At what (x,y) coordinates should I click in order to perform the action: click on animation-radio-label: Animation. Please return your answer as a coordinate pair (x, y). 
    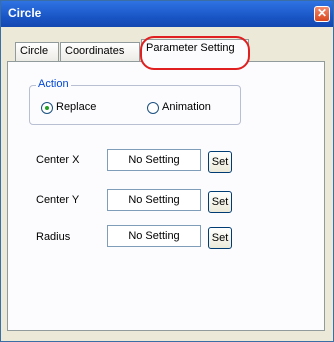
    Looking at the image, I should click on (186, 107).